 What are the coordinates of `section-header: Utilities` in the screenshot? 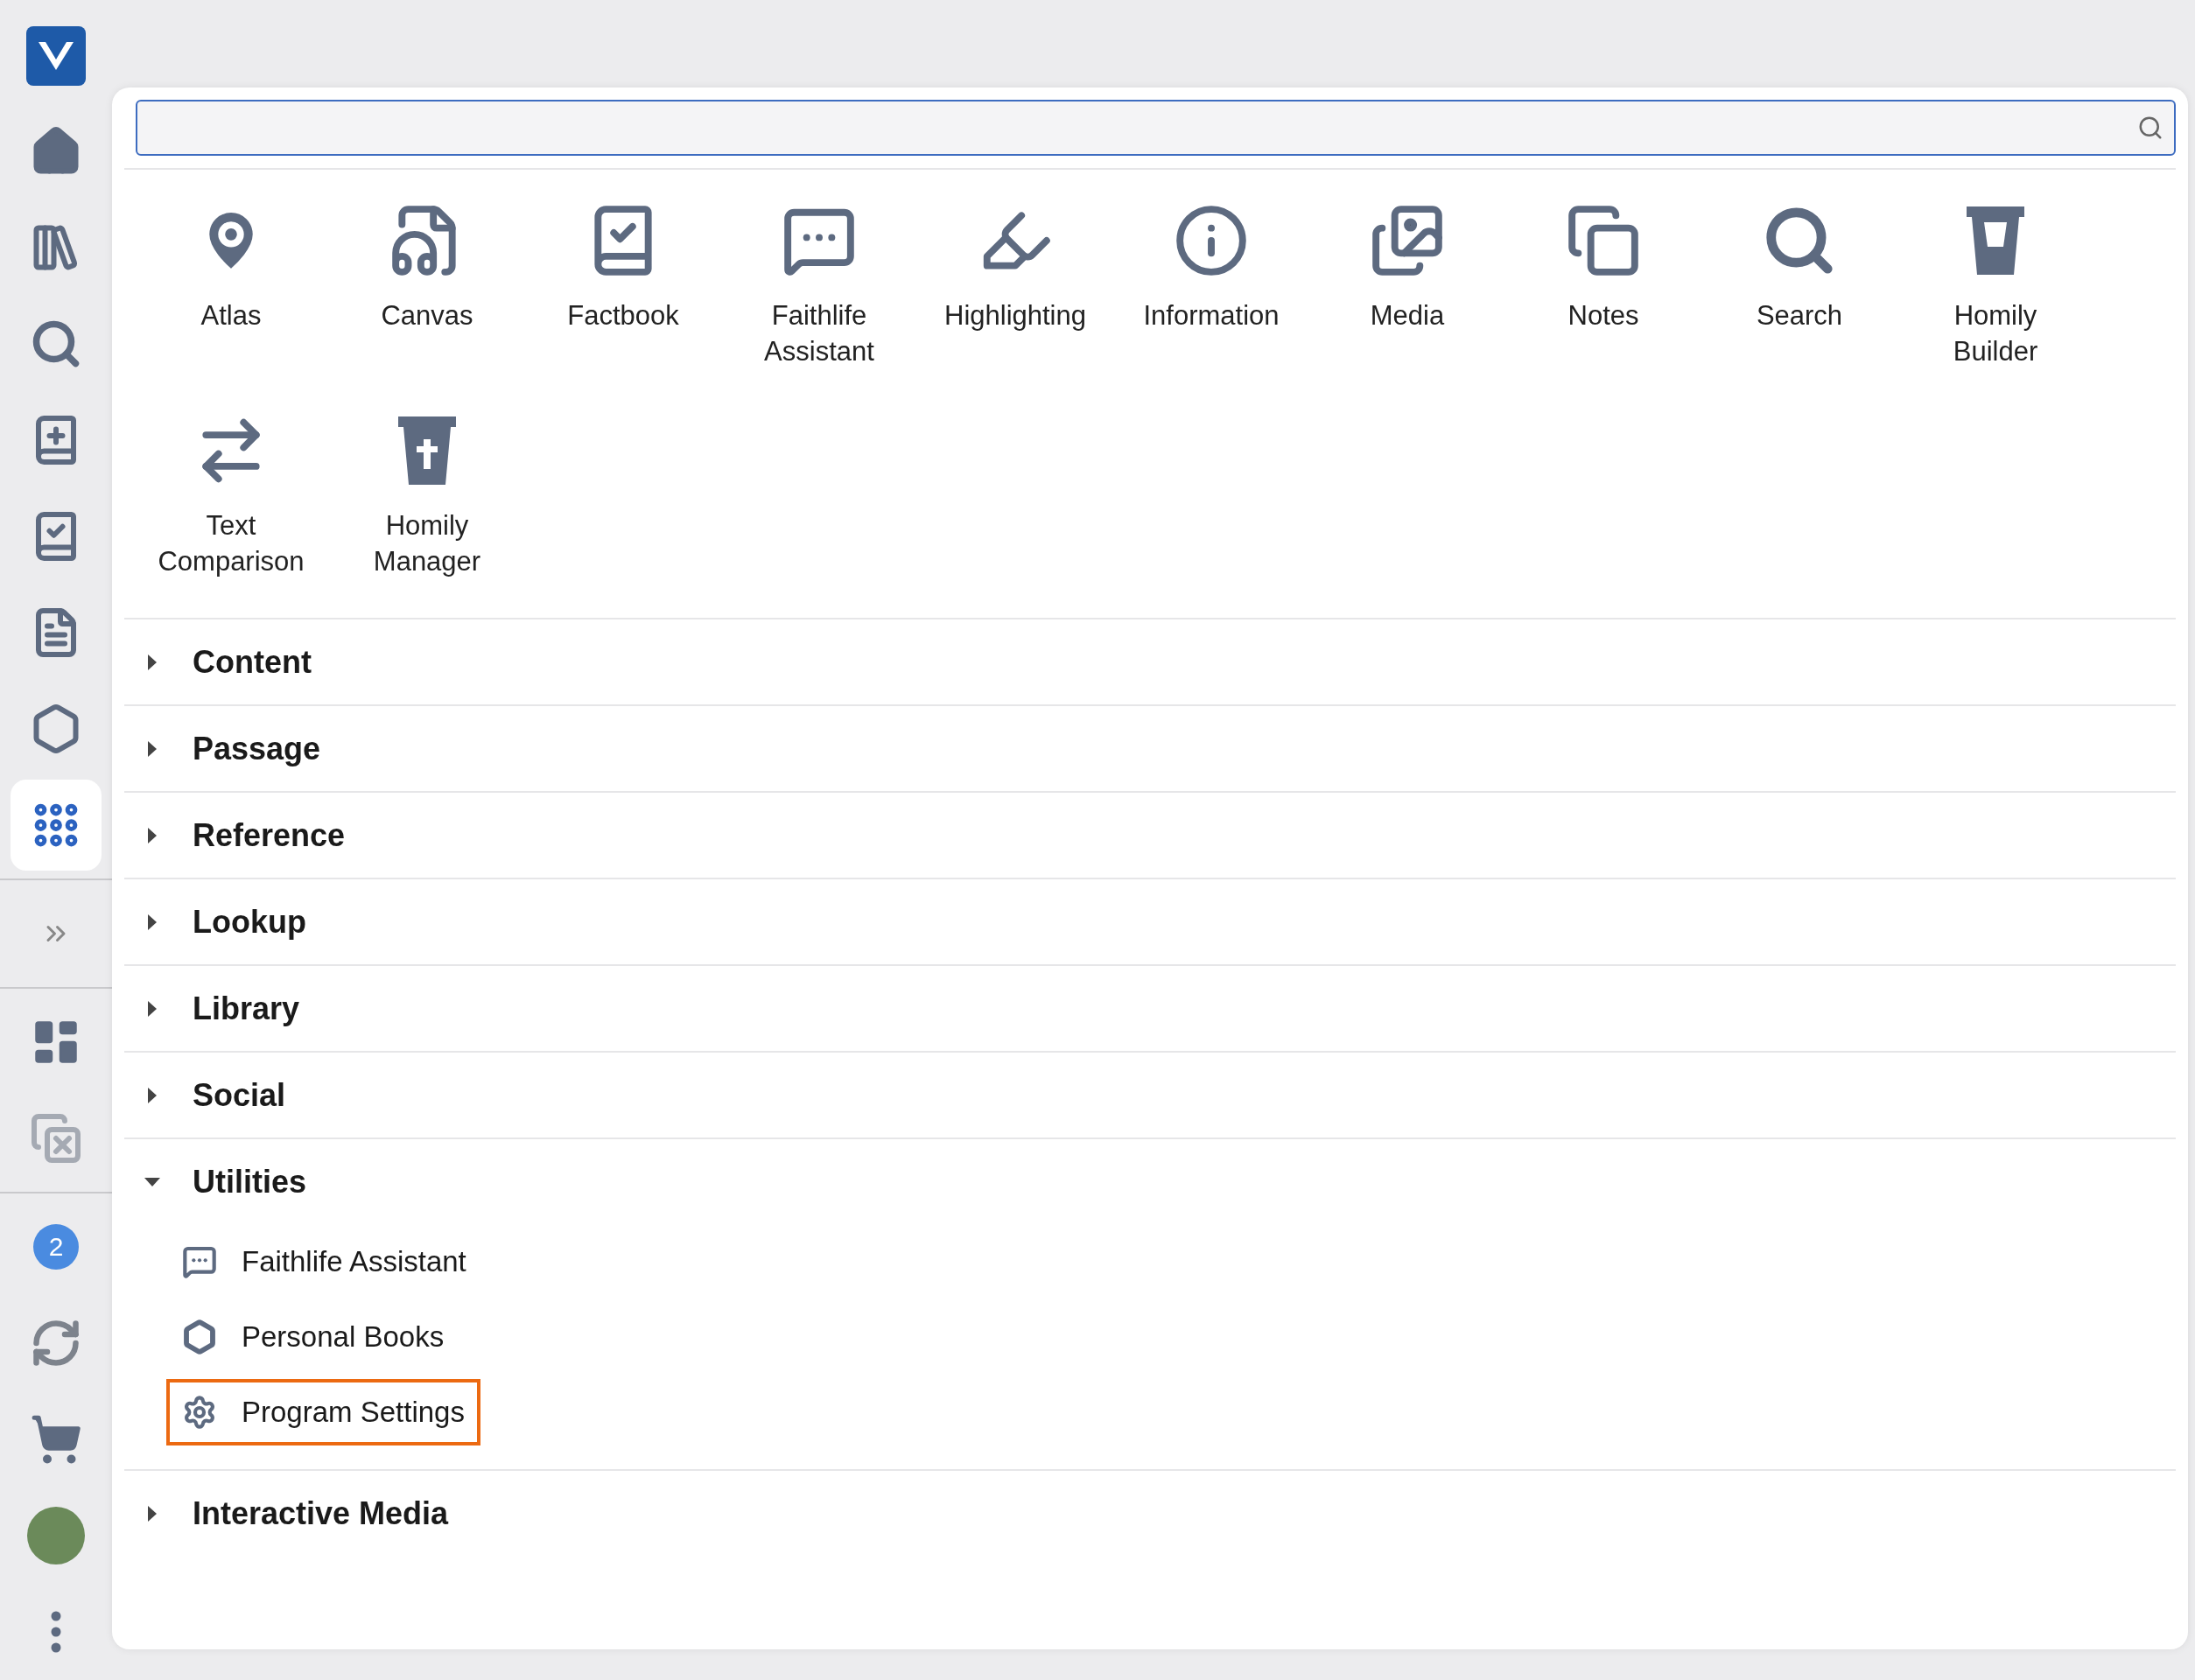 It's located at (1150, 1181).